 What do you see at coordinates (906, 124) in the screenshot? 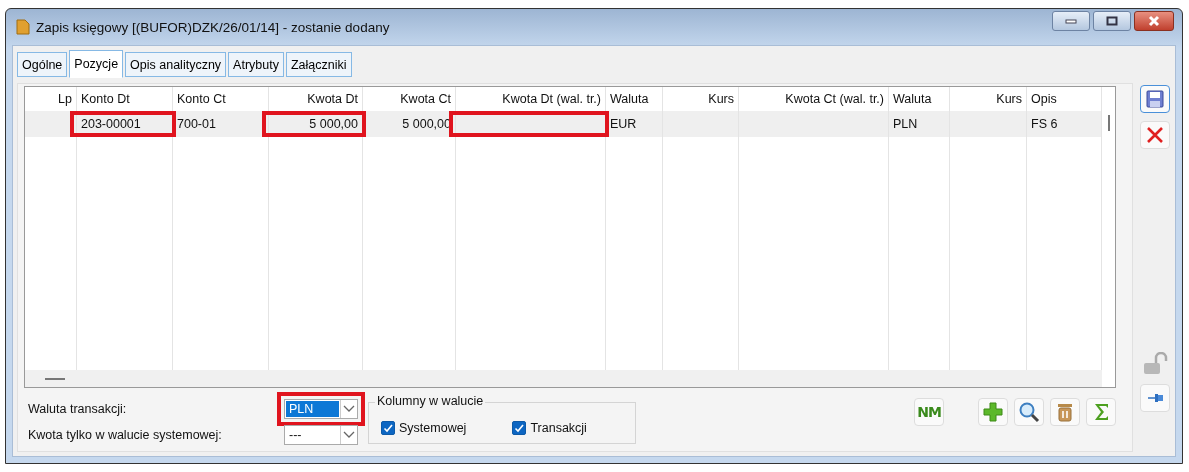
I see `table-cell-text: PLN` at bounding box center [906, 124].